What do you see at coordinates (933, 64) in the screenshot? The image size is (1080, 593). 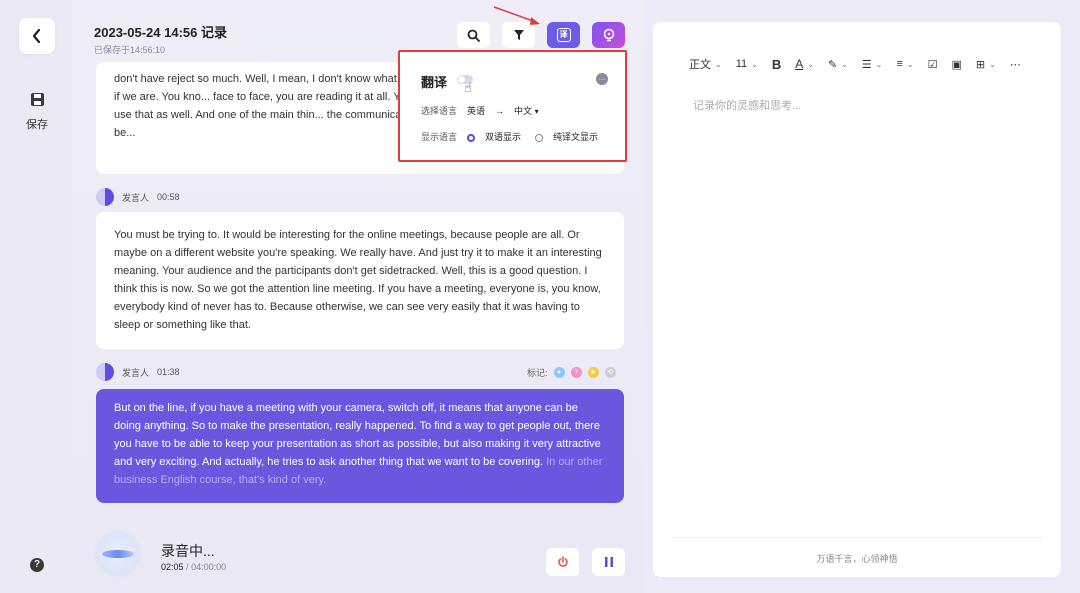 I see `checkbox-icon: ☑` at bounding box center [933, 64].